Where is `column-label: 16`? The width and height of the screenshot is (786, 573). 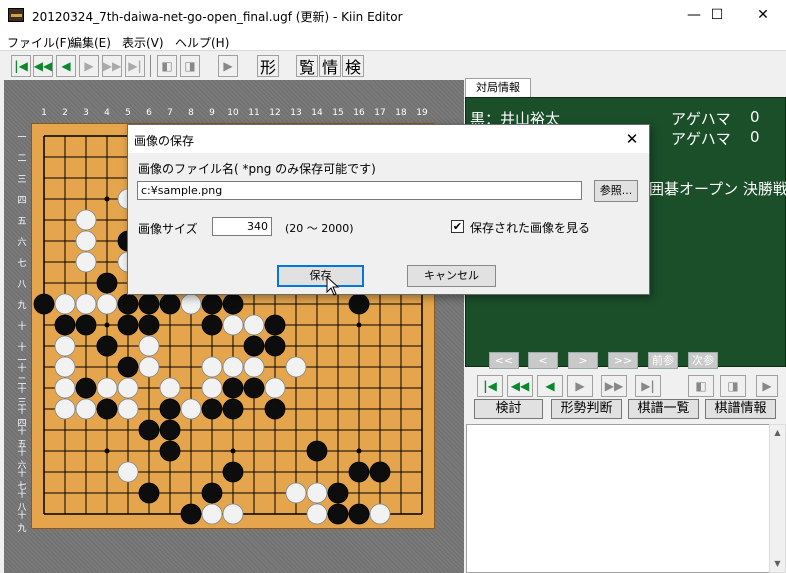 column-label: 16 is located at coordinates (359, 113).